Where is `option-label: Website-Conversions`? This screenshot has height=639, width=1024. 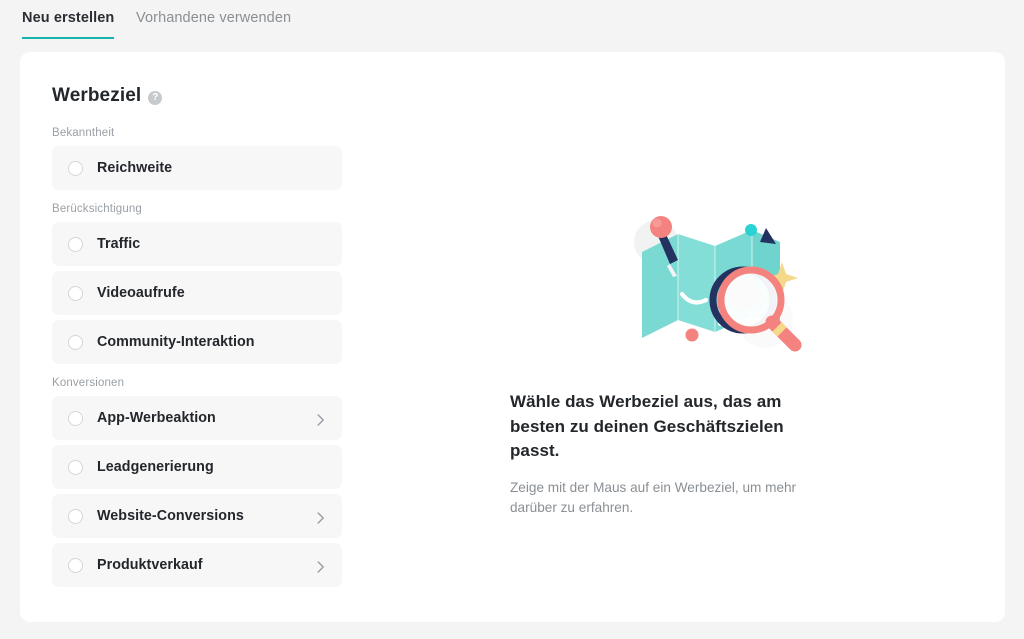 option-label: Website-Conversions is located at coordinates (170, 516).